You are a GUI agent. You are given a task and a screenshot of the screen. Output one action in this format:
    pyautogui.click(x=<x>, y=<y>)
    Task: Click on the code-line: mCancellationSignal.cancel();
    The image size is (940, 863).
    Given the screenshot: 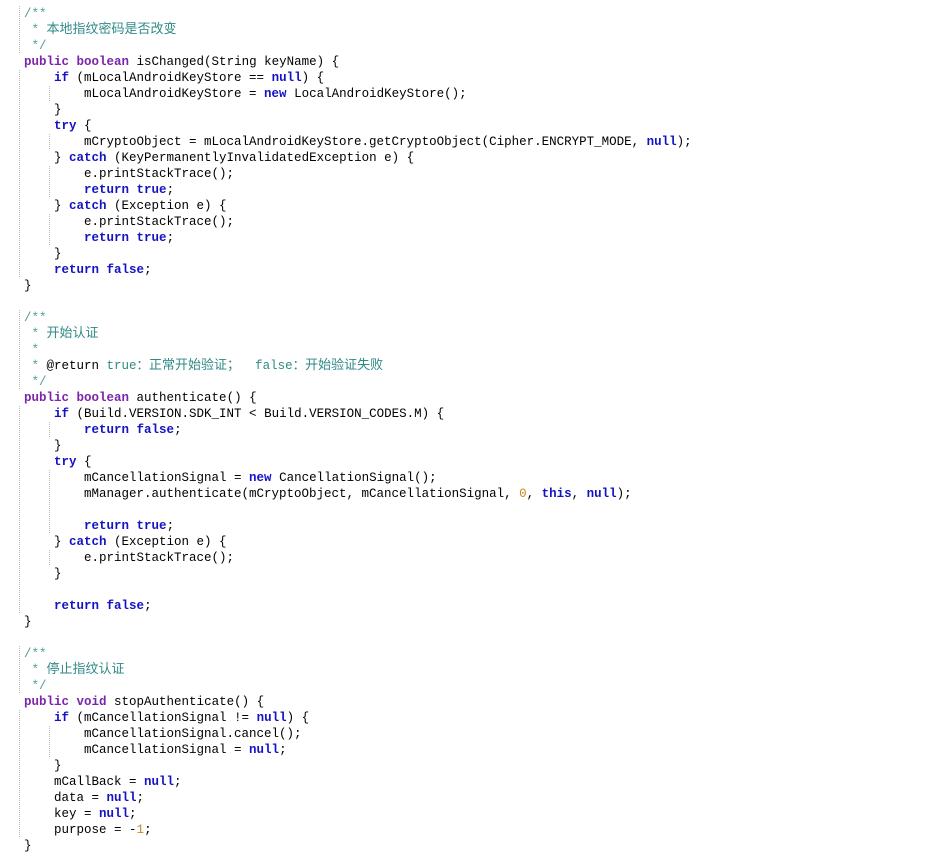 What is the action you would take?
    pyautogui.click(x=470, y=734)
    